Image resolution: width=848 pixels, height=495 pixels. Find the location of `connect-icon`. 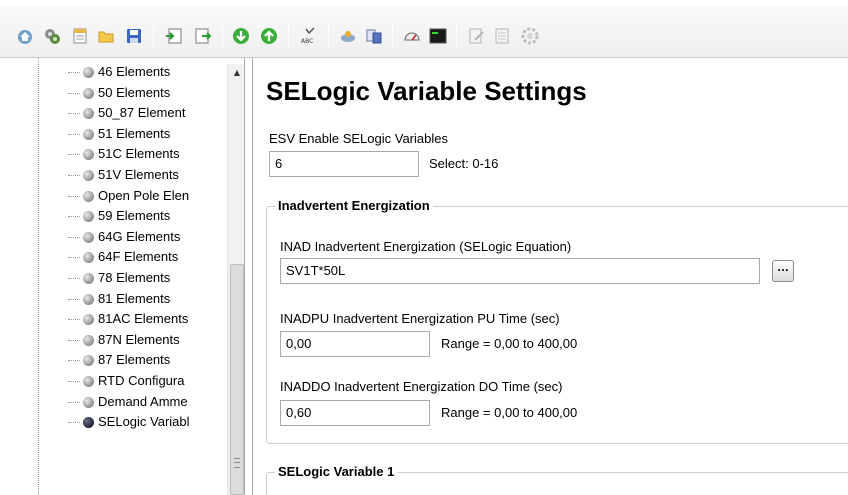

connect-icon is located at coordinates (348, 36).